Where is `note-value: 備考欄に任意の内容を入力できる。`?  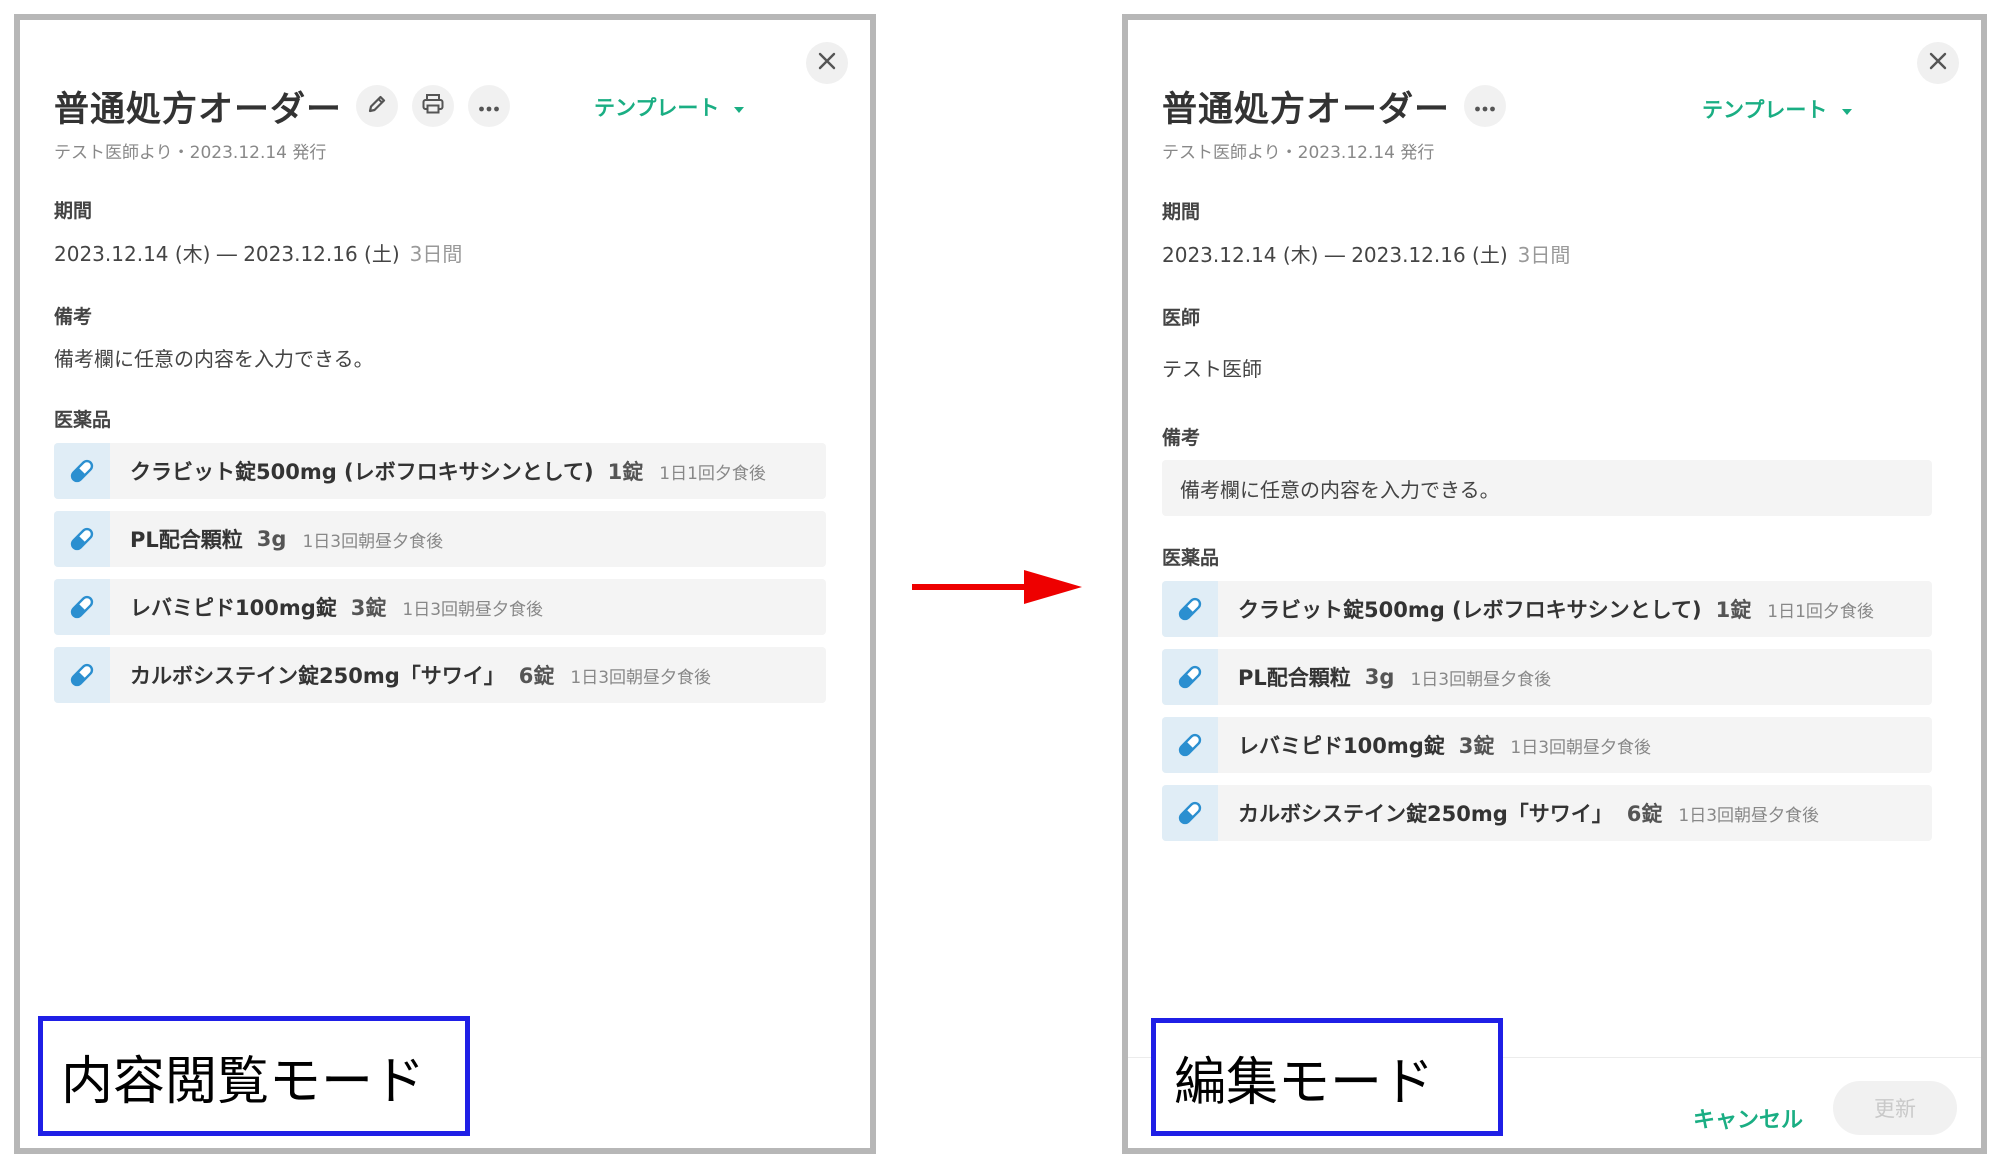 note-value: 備考欄に任意の内容を入力できる。 is located at coordinates (214, 359).